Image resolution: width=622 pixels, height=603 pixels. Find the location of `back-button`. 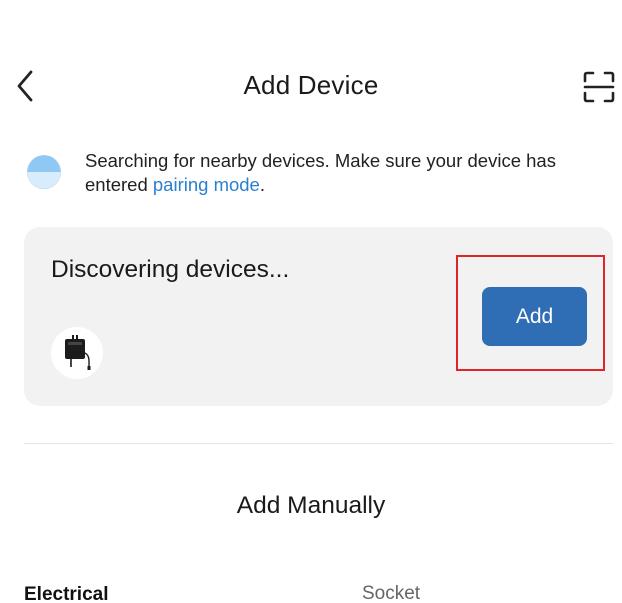

back-button is located at coordinates (25, 86).